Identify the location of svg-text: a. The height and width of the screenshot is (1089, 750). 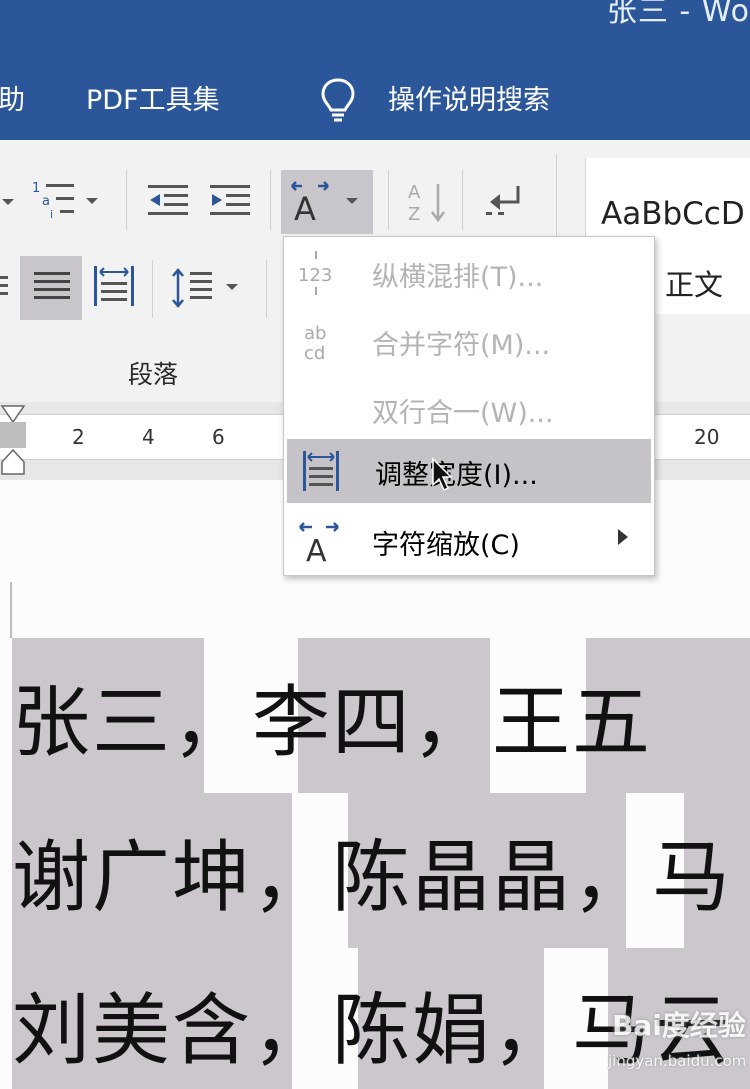
(46, 201).